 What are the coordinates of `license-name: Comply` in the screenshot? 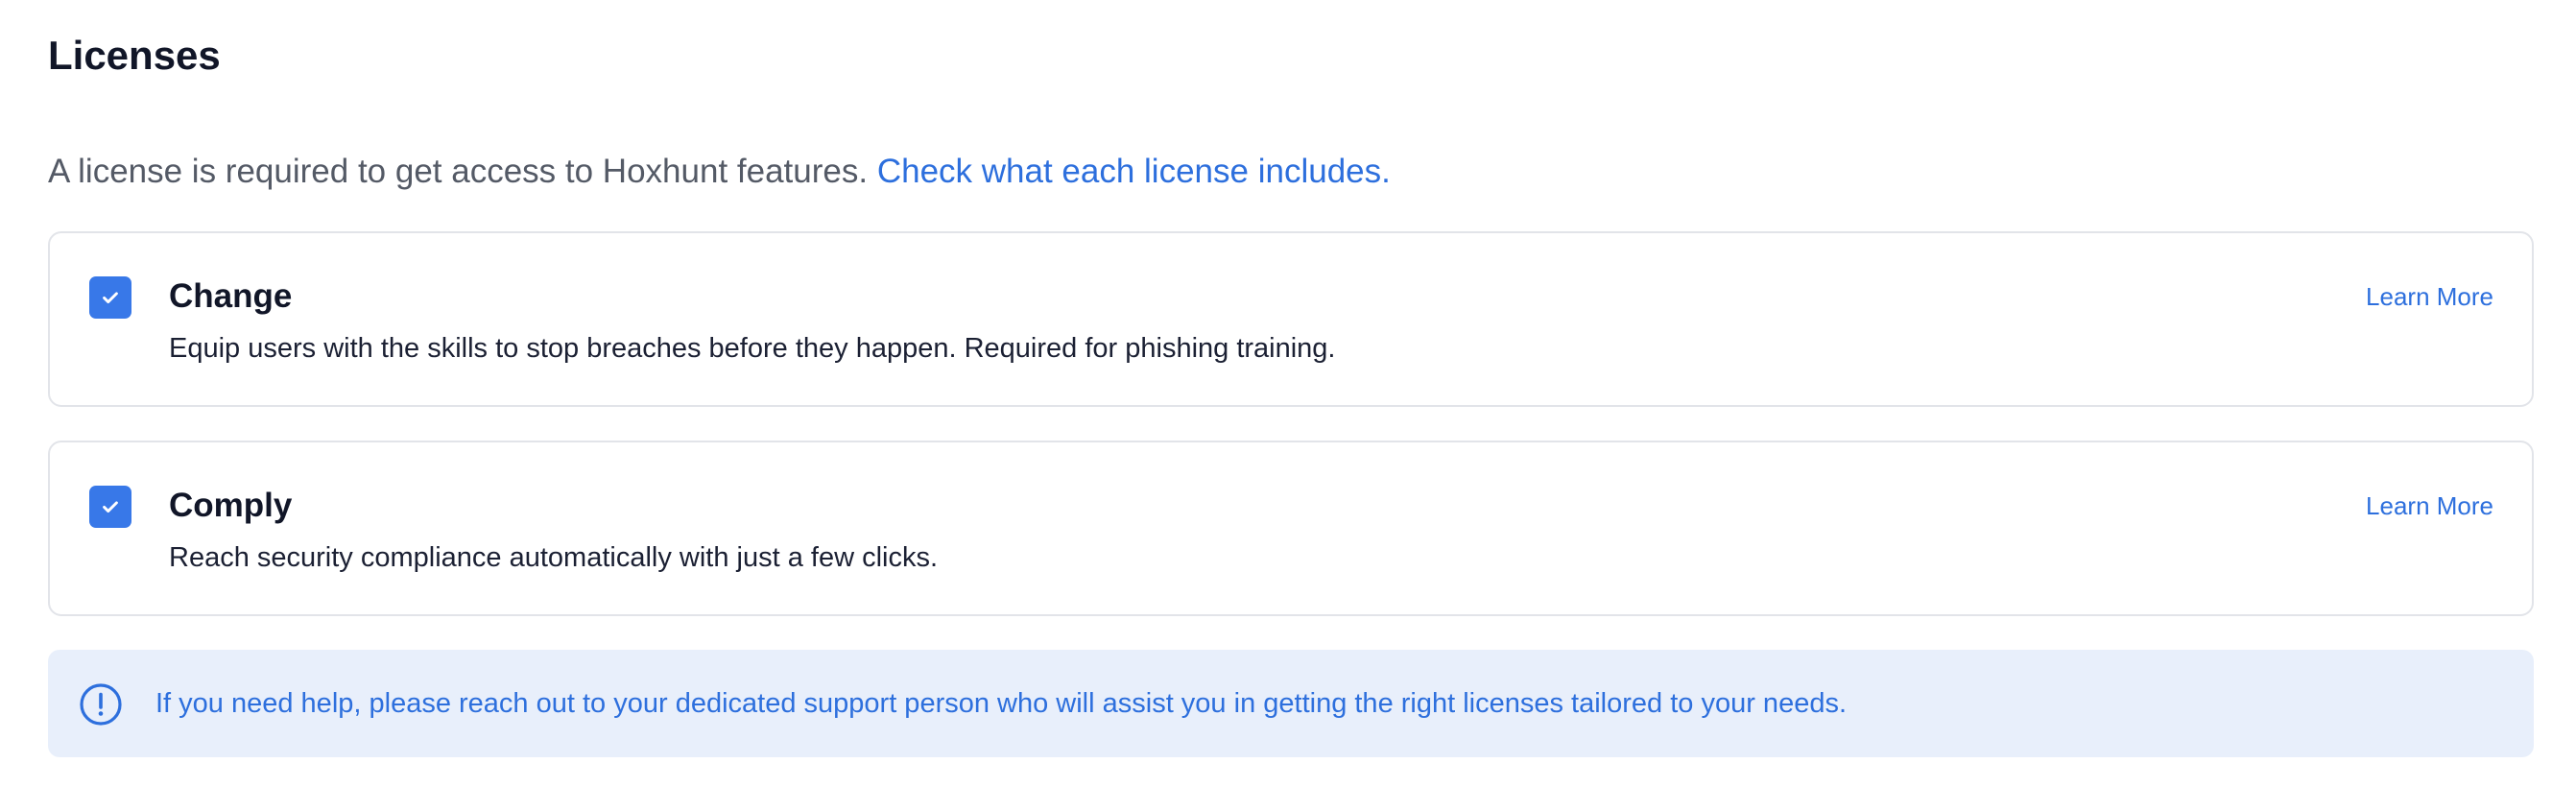 It's located at (231, 505).